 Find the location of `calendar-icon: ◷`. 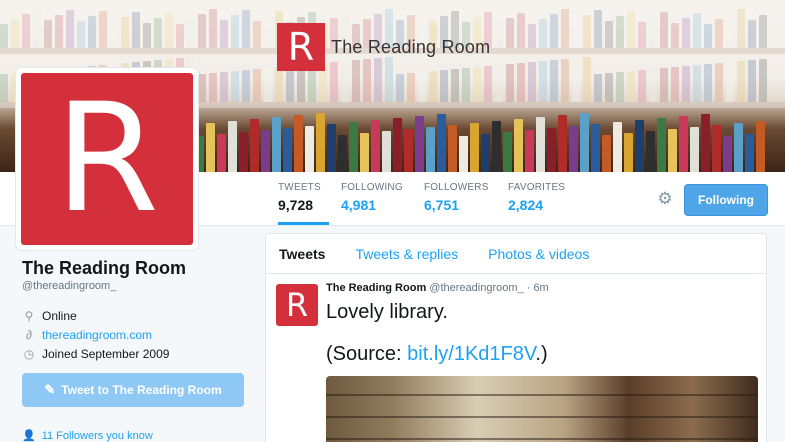

calendar-icon: ◷ is located at coordinates (29, 354).